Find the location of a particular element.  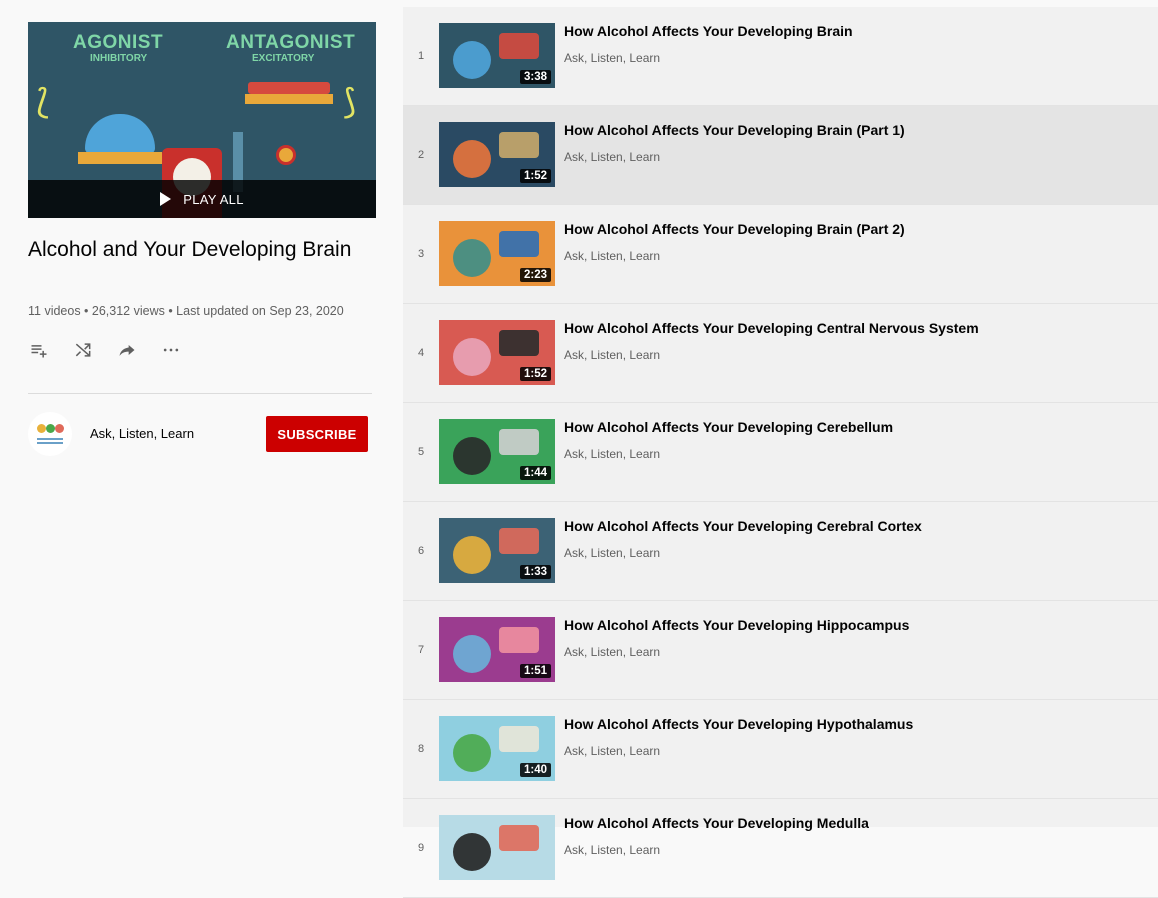

share-icon is located at coordinates (127, 350).